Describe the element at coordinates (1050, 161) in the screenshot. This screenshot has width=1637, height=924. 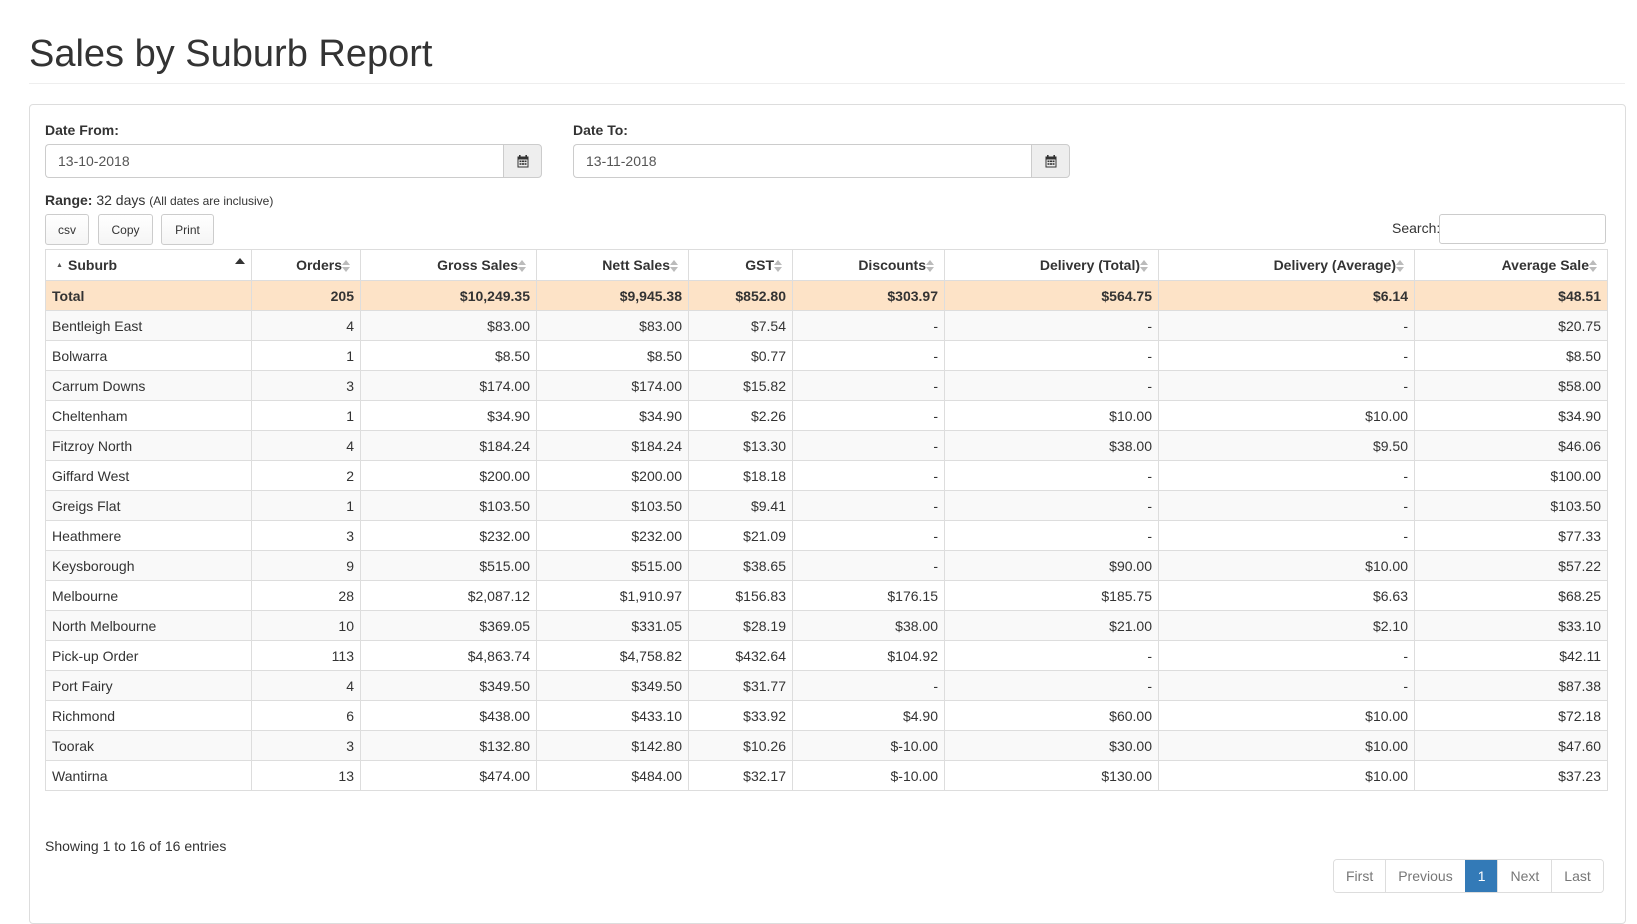
I see `date-to-calendar-button` at that location.